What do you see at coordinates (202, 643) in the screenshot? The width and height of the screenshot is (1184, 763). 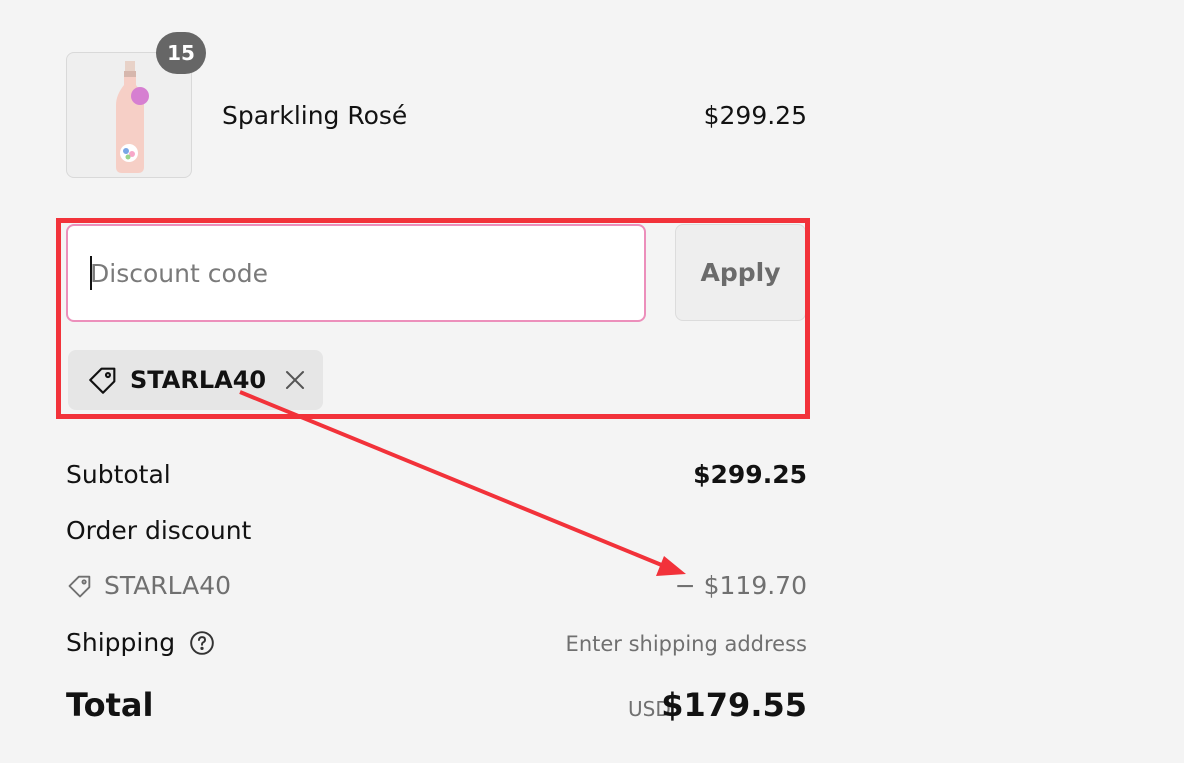 I see `help-icon` at bounding box center [202, 643].